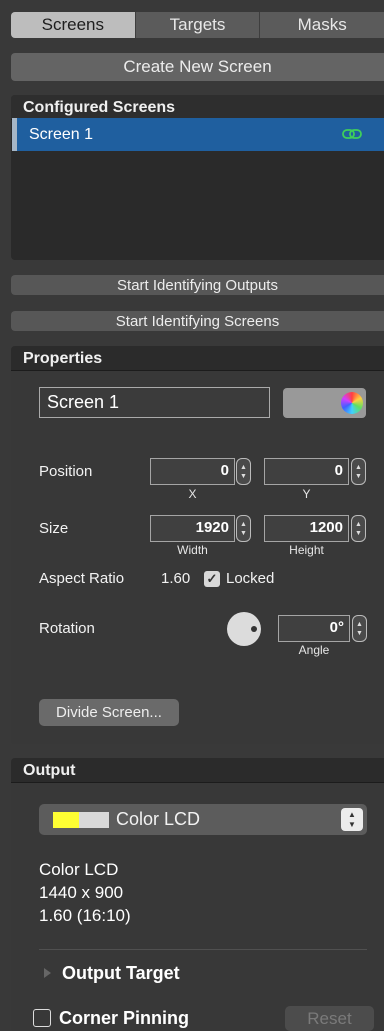  Describe the element at coordinates (212, 578) in the screenshot. I see `locked-checkbox: ✓` at that location.